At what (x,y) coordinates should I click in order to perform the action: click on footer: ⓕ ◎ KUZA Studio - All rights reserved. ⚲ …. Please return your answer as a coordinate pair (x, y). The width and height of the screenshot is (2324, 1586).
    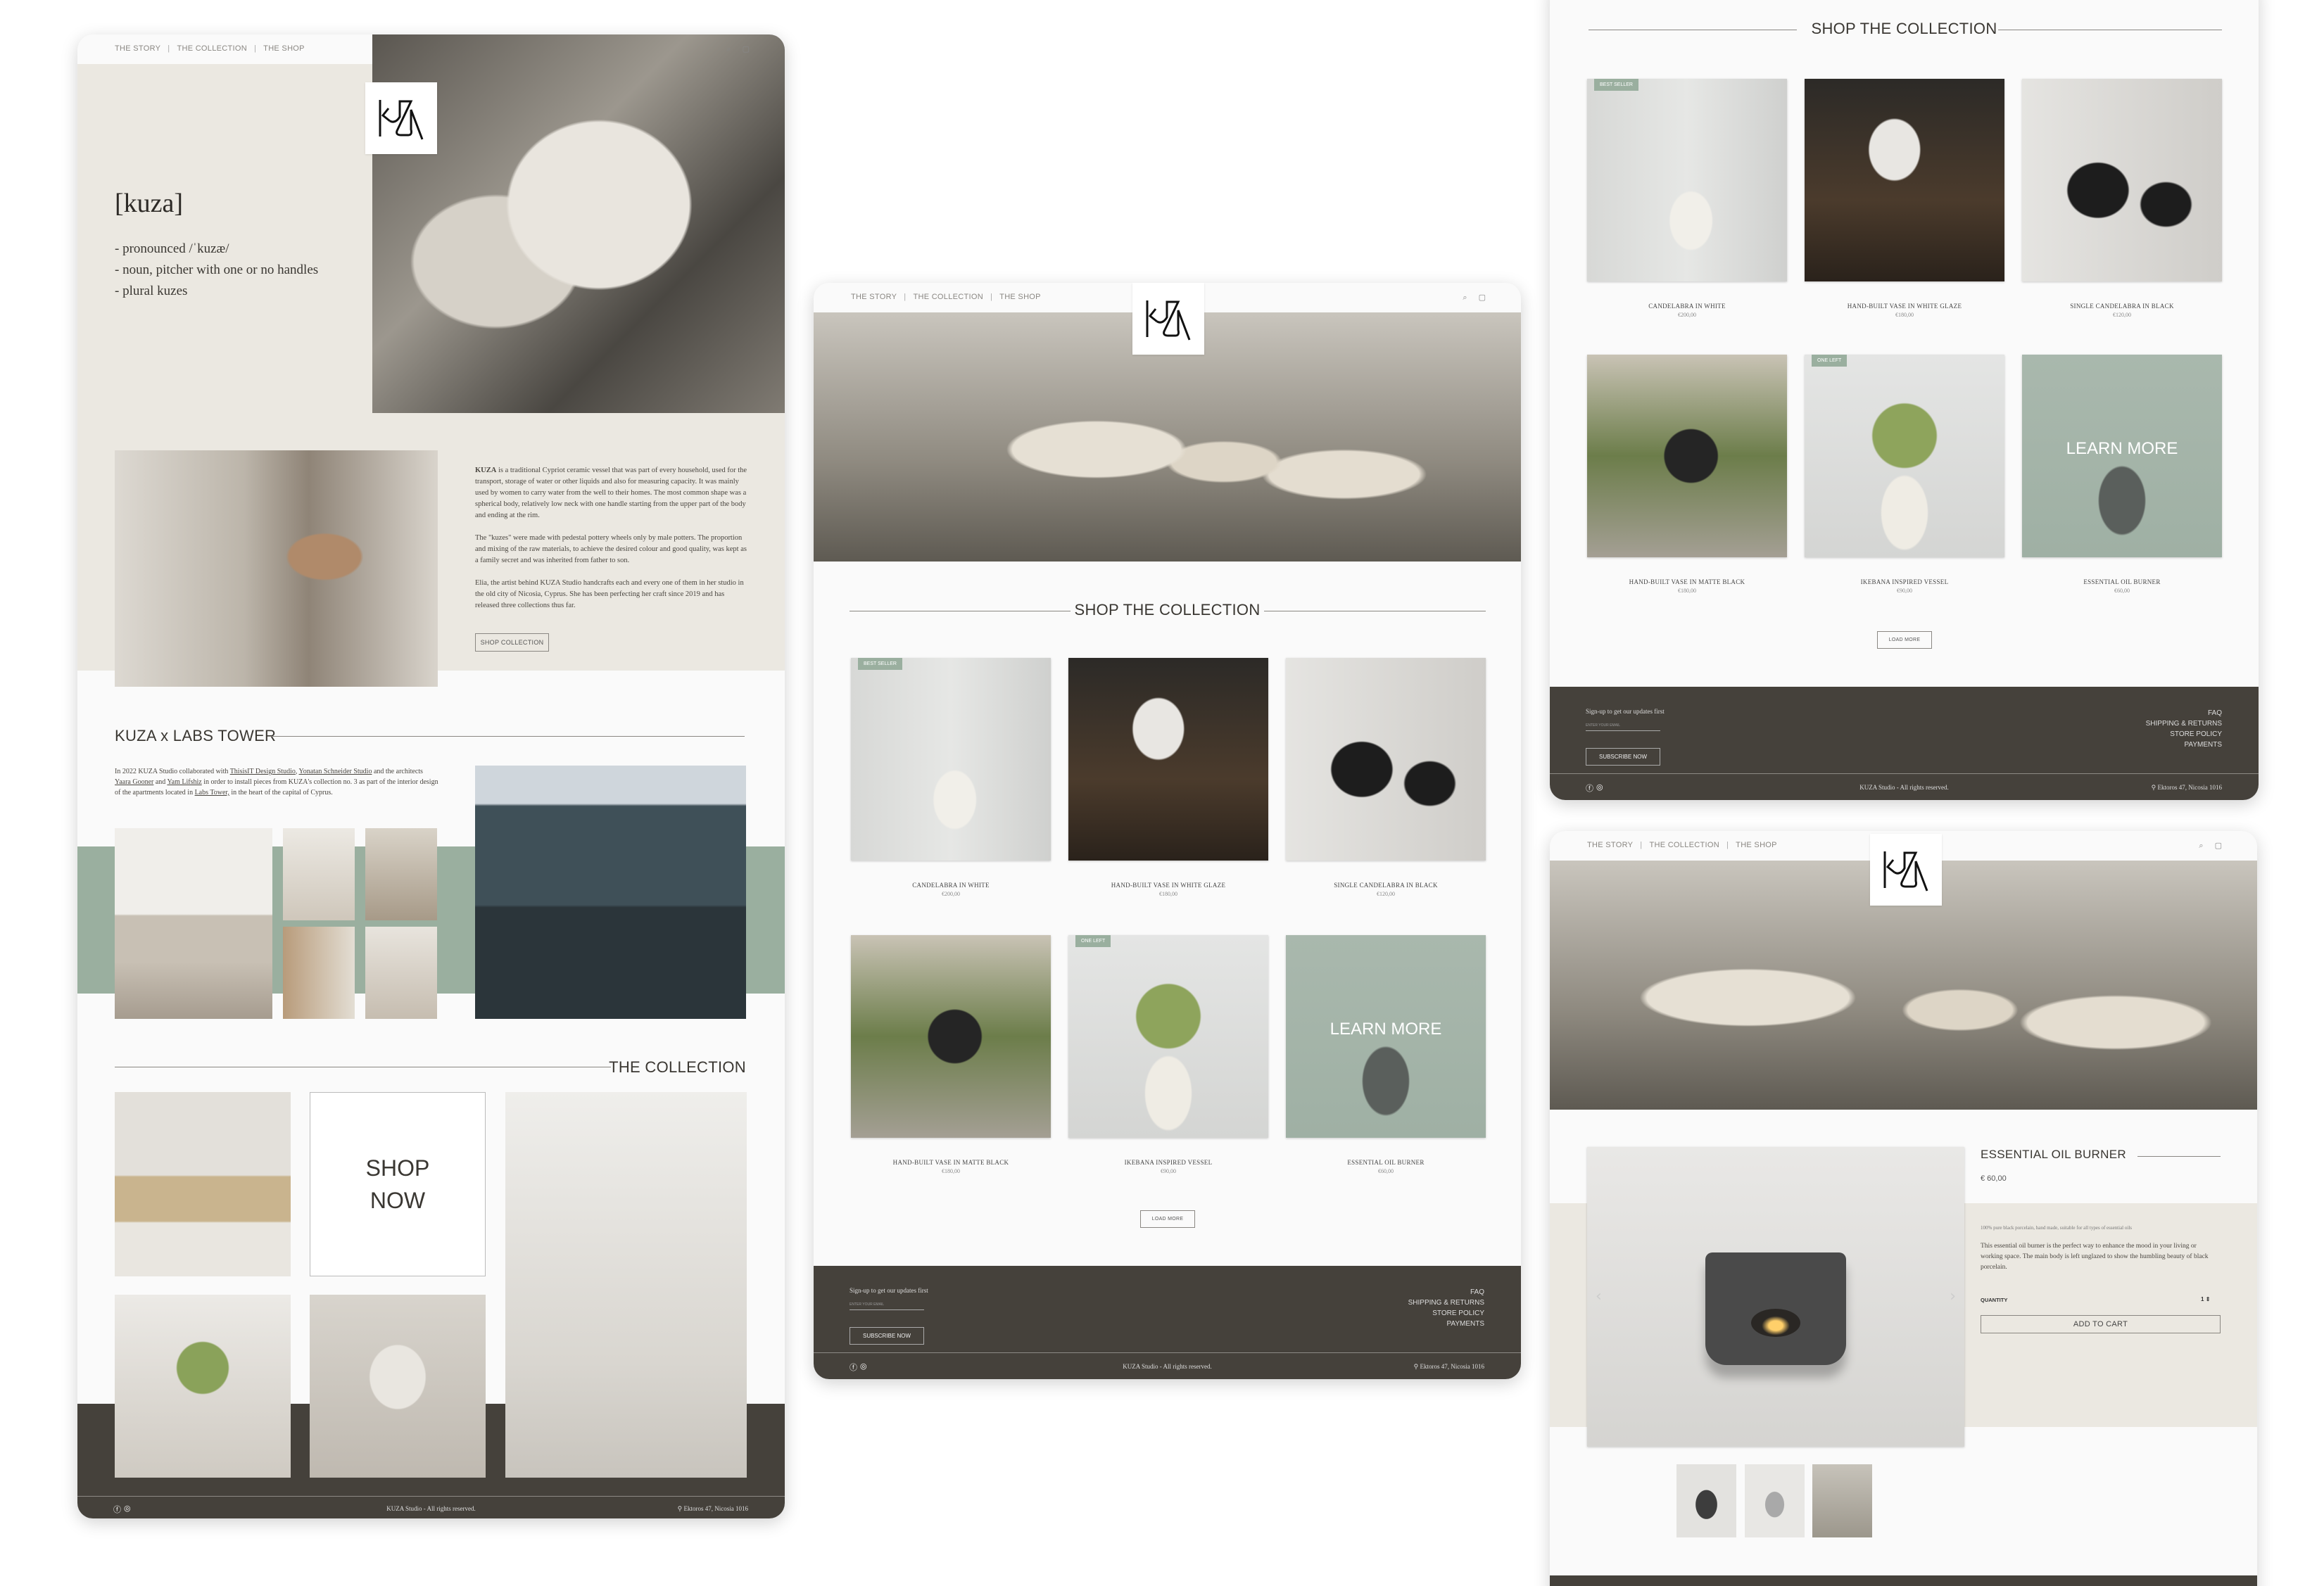
    Looking at the image, I should click on (431, 1501).